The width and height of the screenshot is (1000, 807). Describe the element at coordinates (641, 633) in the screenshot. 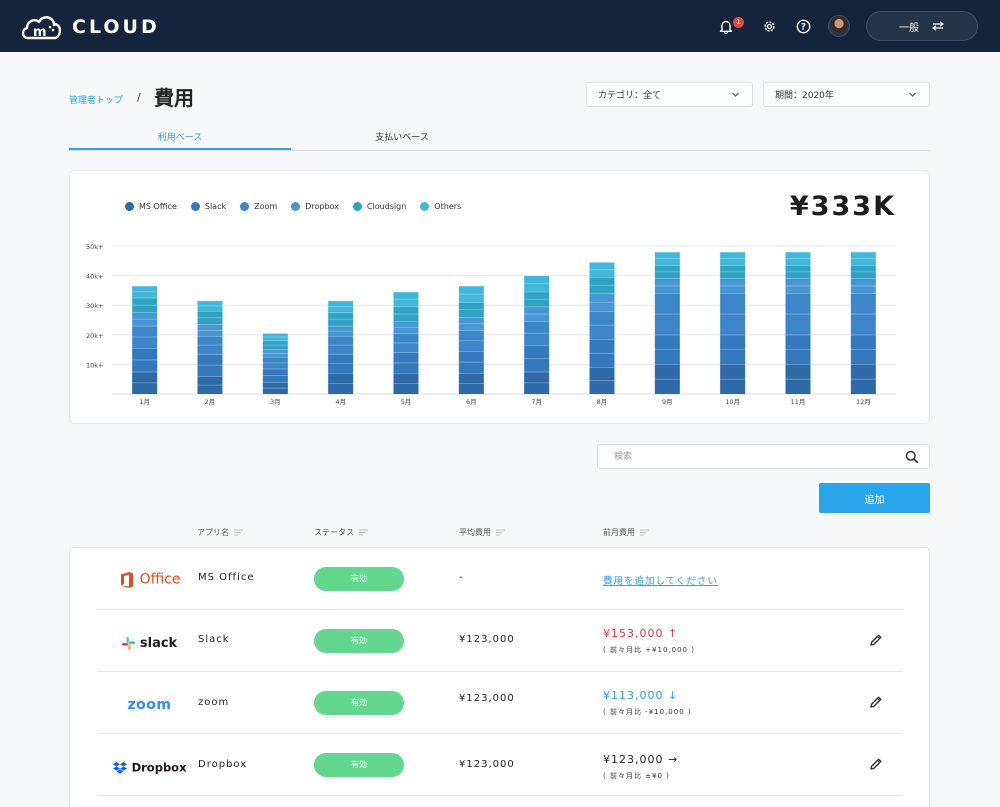

I see `previous-month-value: ¥153,000 ↑` at that location.